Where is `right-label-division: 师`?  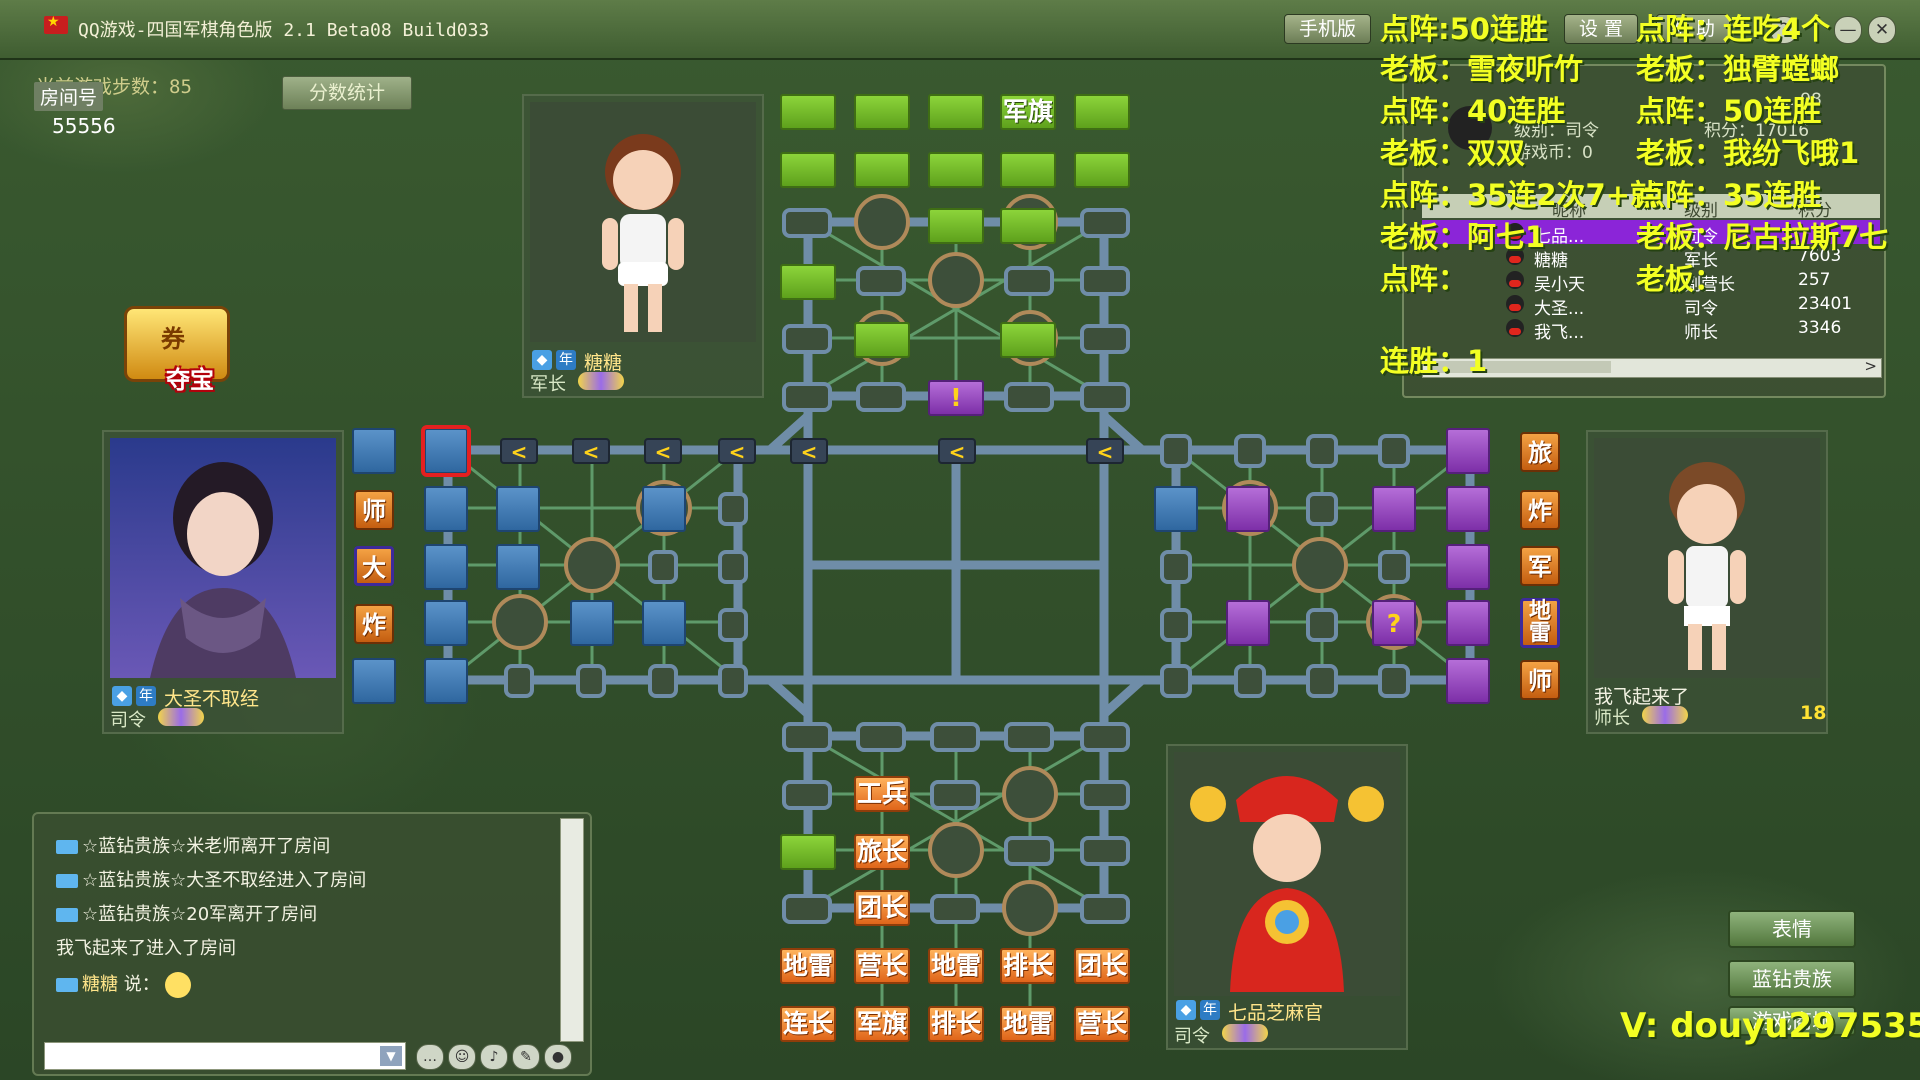 right-label-division: 师 is located at coordinates (1540, 680).